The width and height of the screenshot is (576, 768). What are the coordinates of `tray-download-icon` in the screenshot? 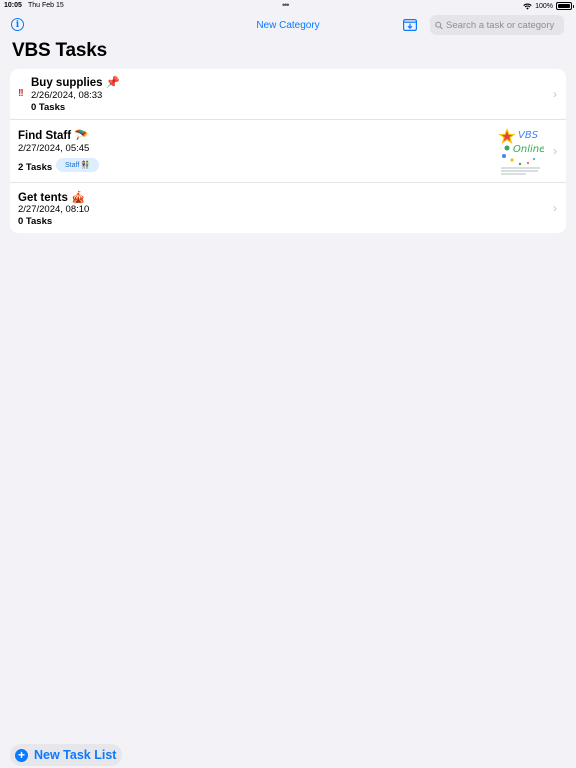 It's located at (410, 25).